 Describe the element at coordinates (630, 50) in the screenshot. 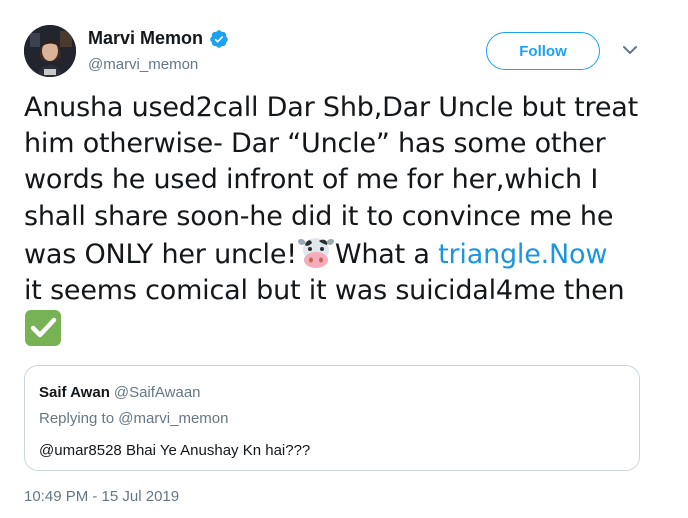

I see `chevron-down-icon` at that location.